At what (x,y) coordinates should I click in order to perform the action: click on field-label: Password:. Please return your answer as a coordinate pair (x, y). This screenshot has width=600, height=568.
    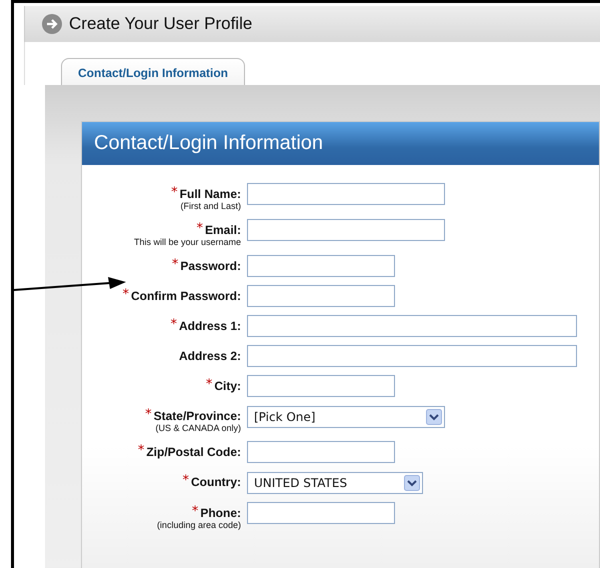
    Looking at the image, I should click on (210, 266).